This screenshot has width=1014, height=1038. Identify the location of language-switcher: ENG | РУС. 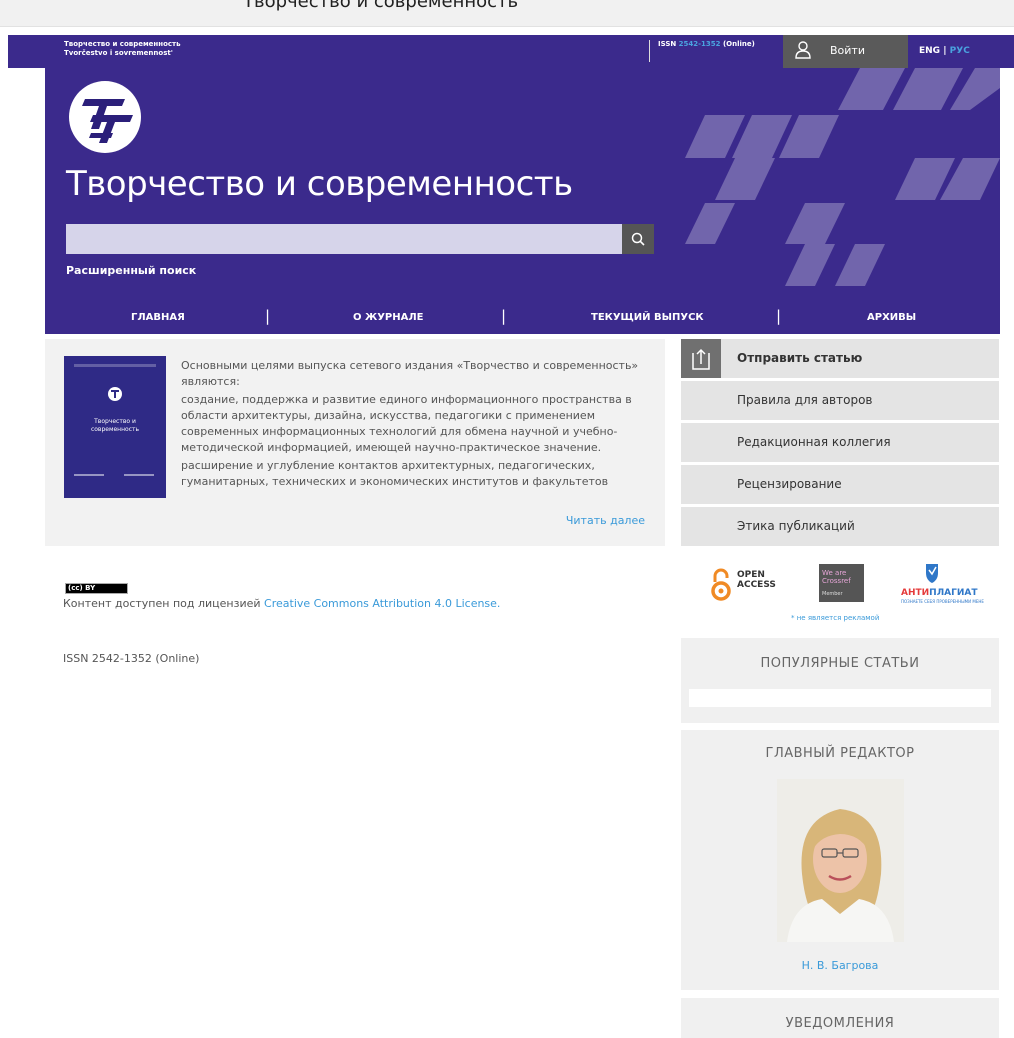
(944, 51).